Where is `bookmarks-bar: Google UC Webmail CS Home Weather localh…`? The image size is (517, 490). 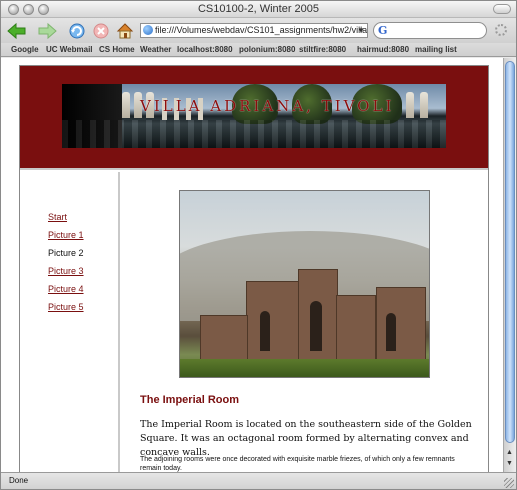
bookmarks-bar: Google UC Webmail CS Home Weather localh… is located at coordinates (258, 50).